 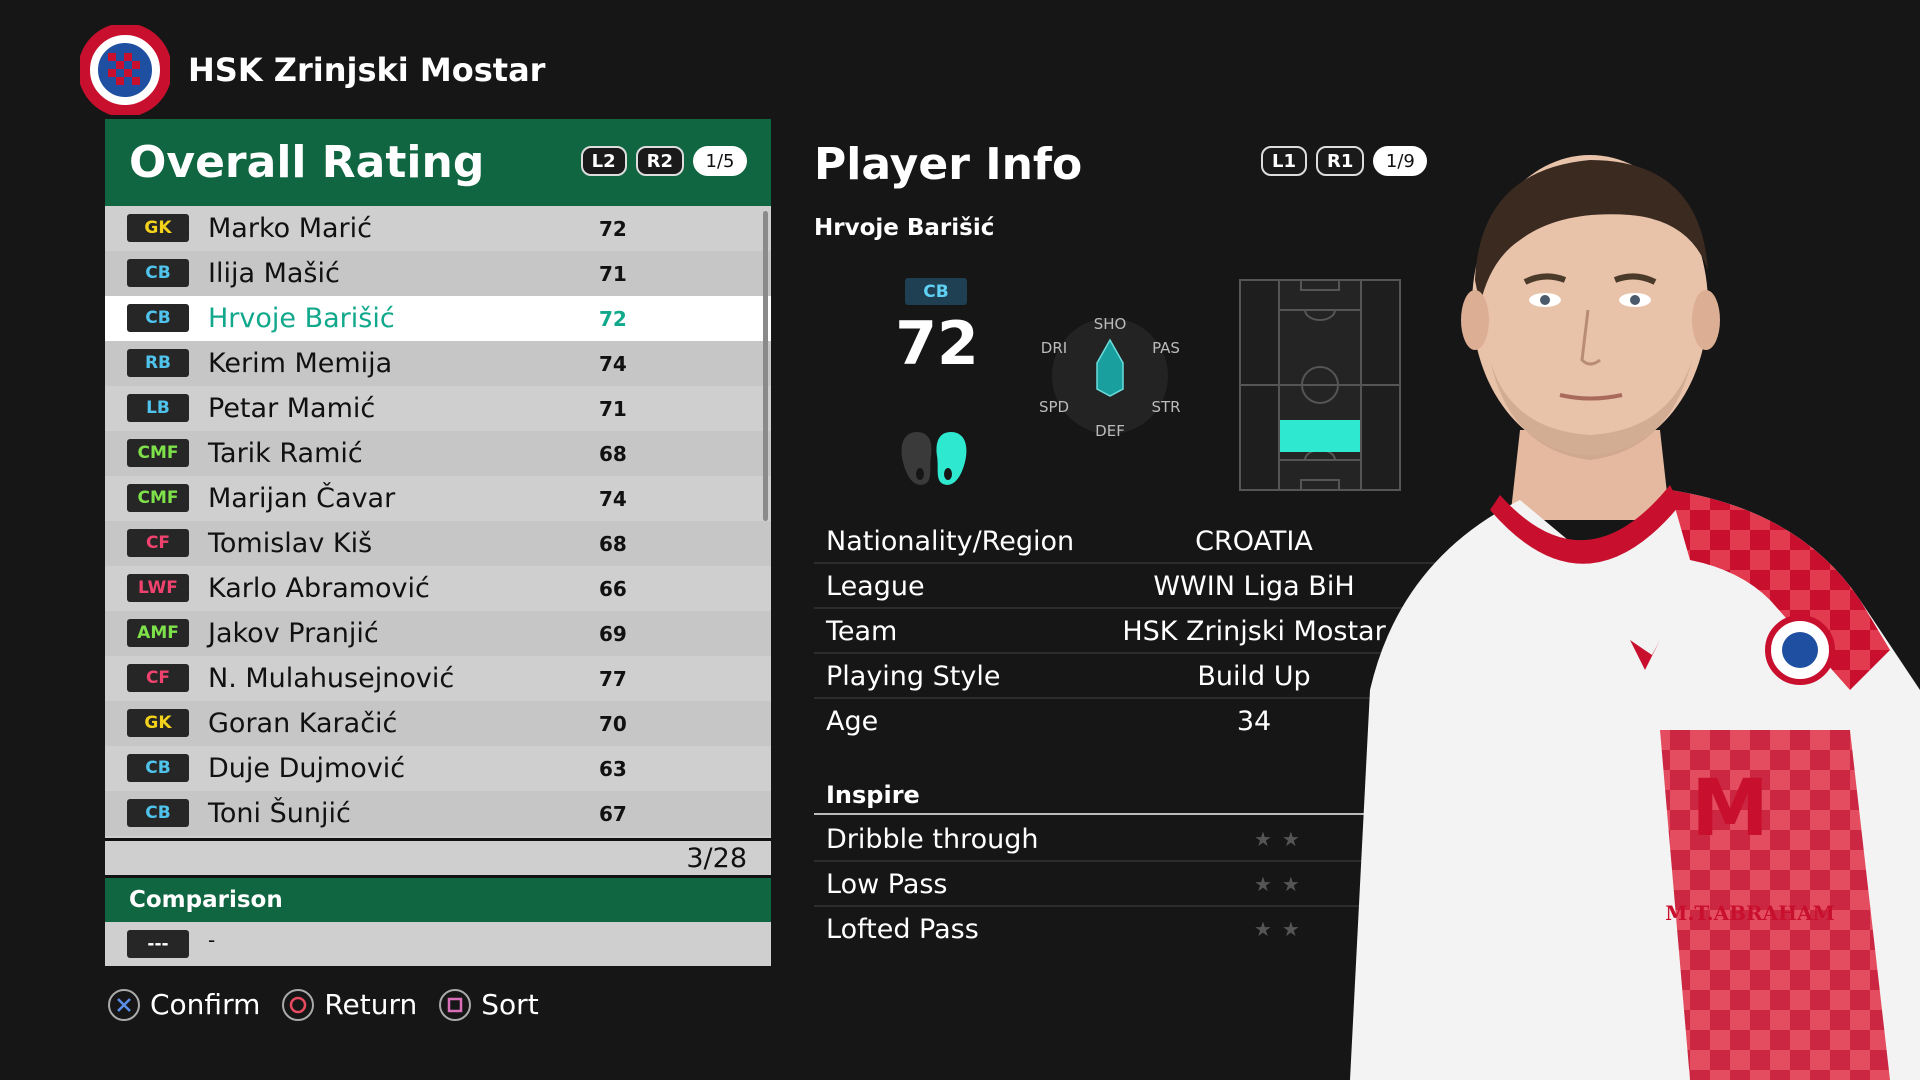 I want to click on player-row: CMF Tarik Ramić 68, so click(x=438, y=453).